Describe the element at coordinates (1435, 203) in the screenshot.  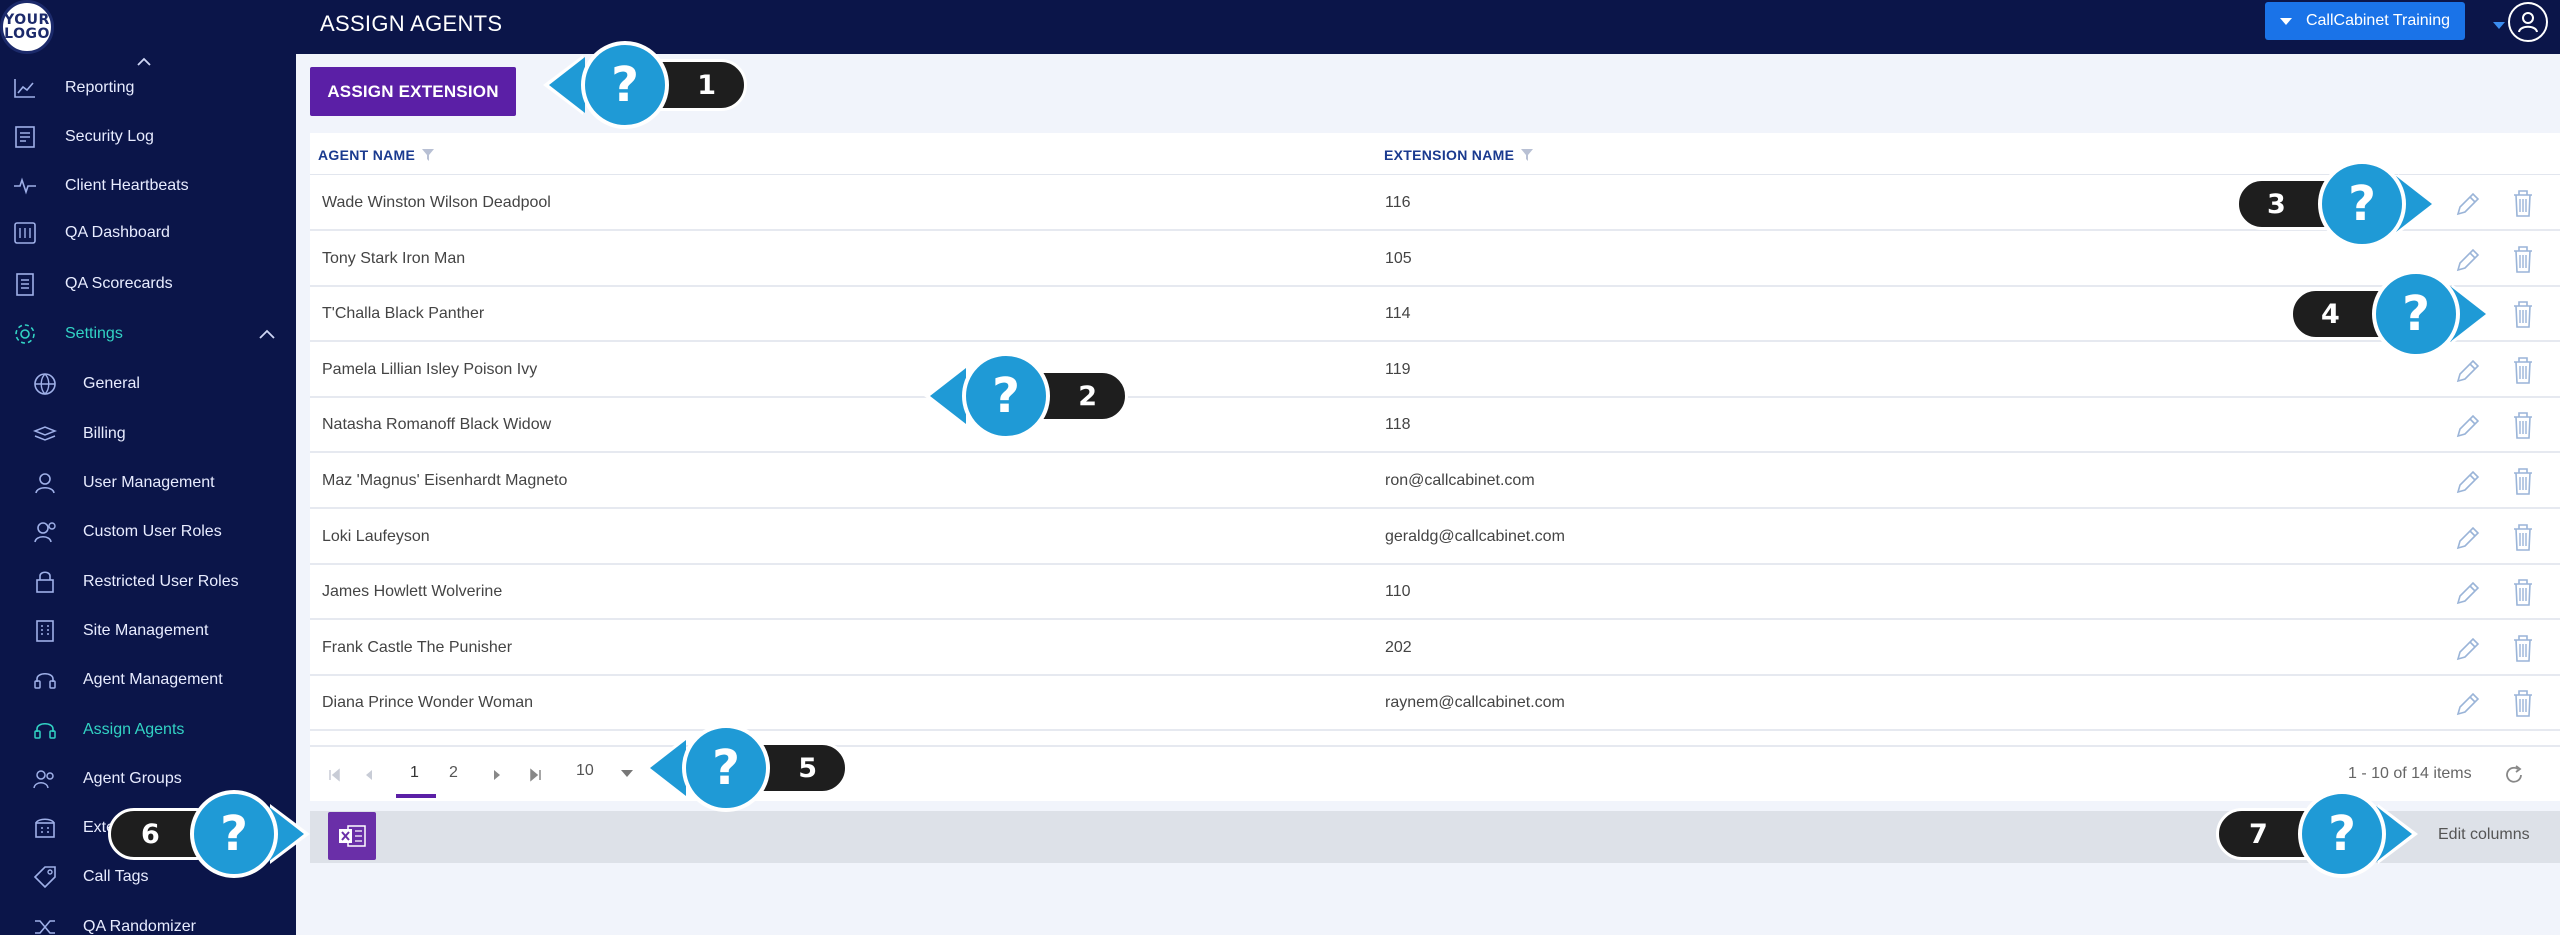
I see `table-row: Wade Winston Wilson Deadpool 116` at that location.